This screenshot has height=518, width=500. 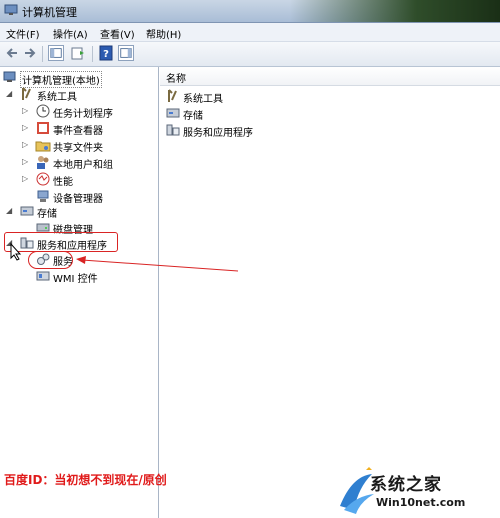 What do you see at coordinates (16, 252) in the screenshot?
I see `mouse-cursor-icon` at bounding box center [16, 252].